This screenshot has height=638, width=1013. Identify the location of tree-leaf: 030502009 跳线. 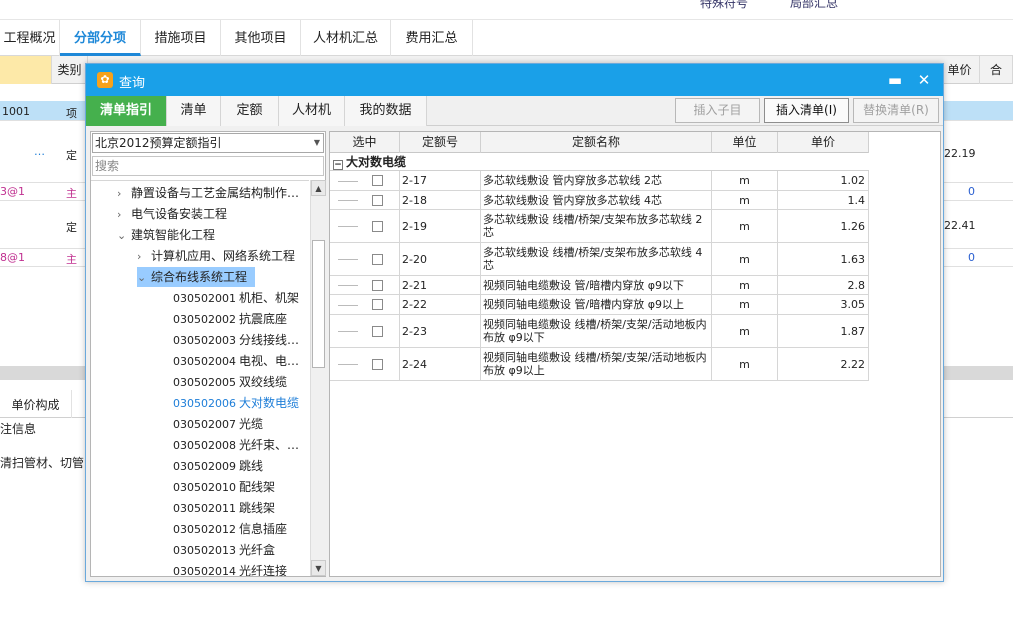
(218, 466).